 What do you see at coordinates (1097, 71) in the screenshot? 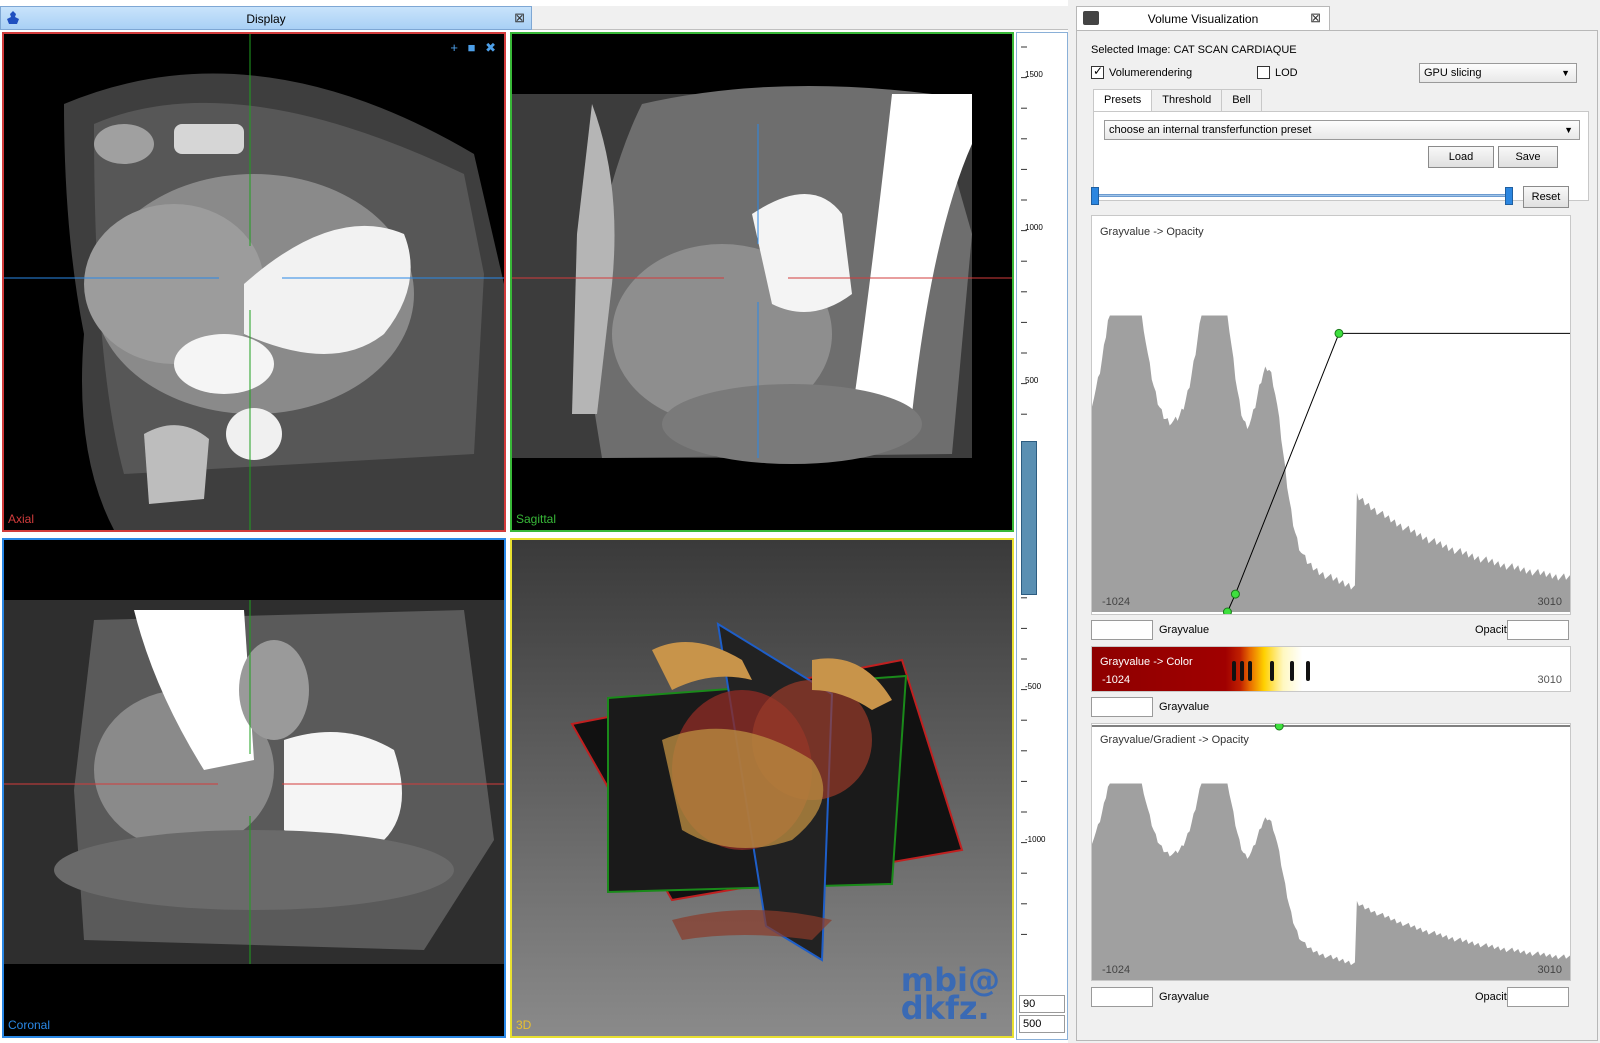
I see `checkbox-checked-icon` at bounding box center [1097, 71].